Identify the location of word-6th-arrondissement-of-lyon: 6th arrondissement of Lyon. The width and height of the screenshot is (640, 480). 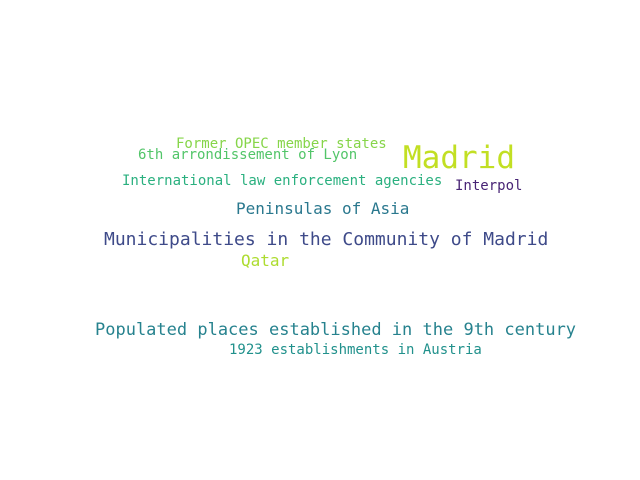
(248, 155).